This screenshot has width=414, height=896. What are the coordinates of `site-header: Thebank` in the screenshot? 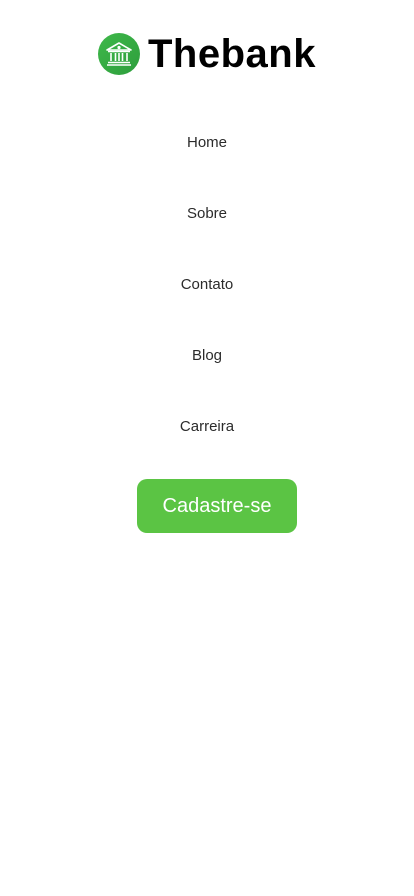 It's located at (207, 54).